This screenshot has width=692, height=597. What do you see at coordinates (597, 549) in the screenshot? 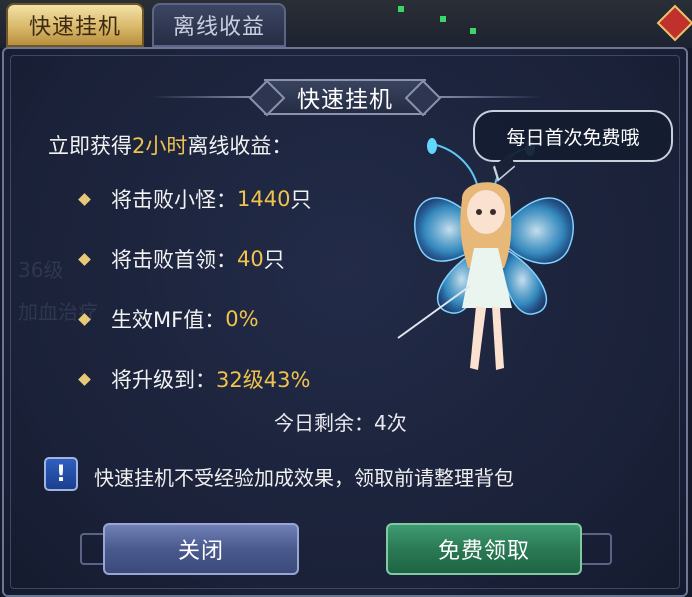
I see `claim-button-ornament` at bounding box center [597, 549].